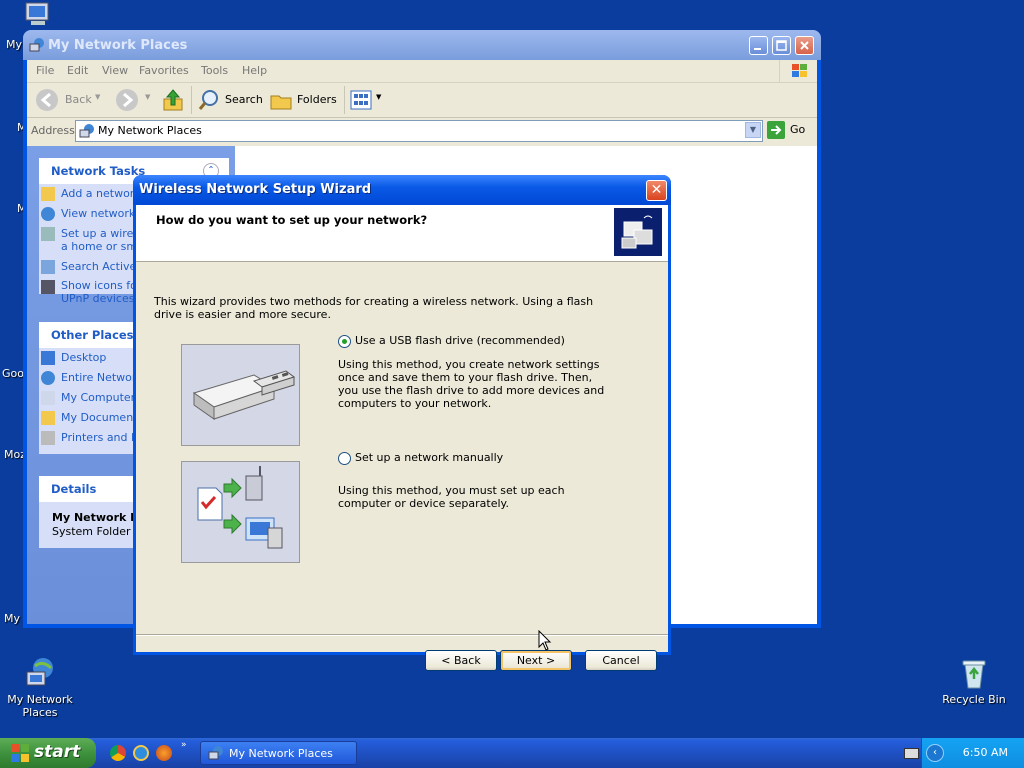 The height and width of the screenshot is (768, 1024). I want to click on wireless-icon, so click(48, 234).